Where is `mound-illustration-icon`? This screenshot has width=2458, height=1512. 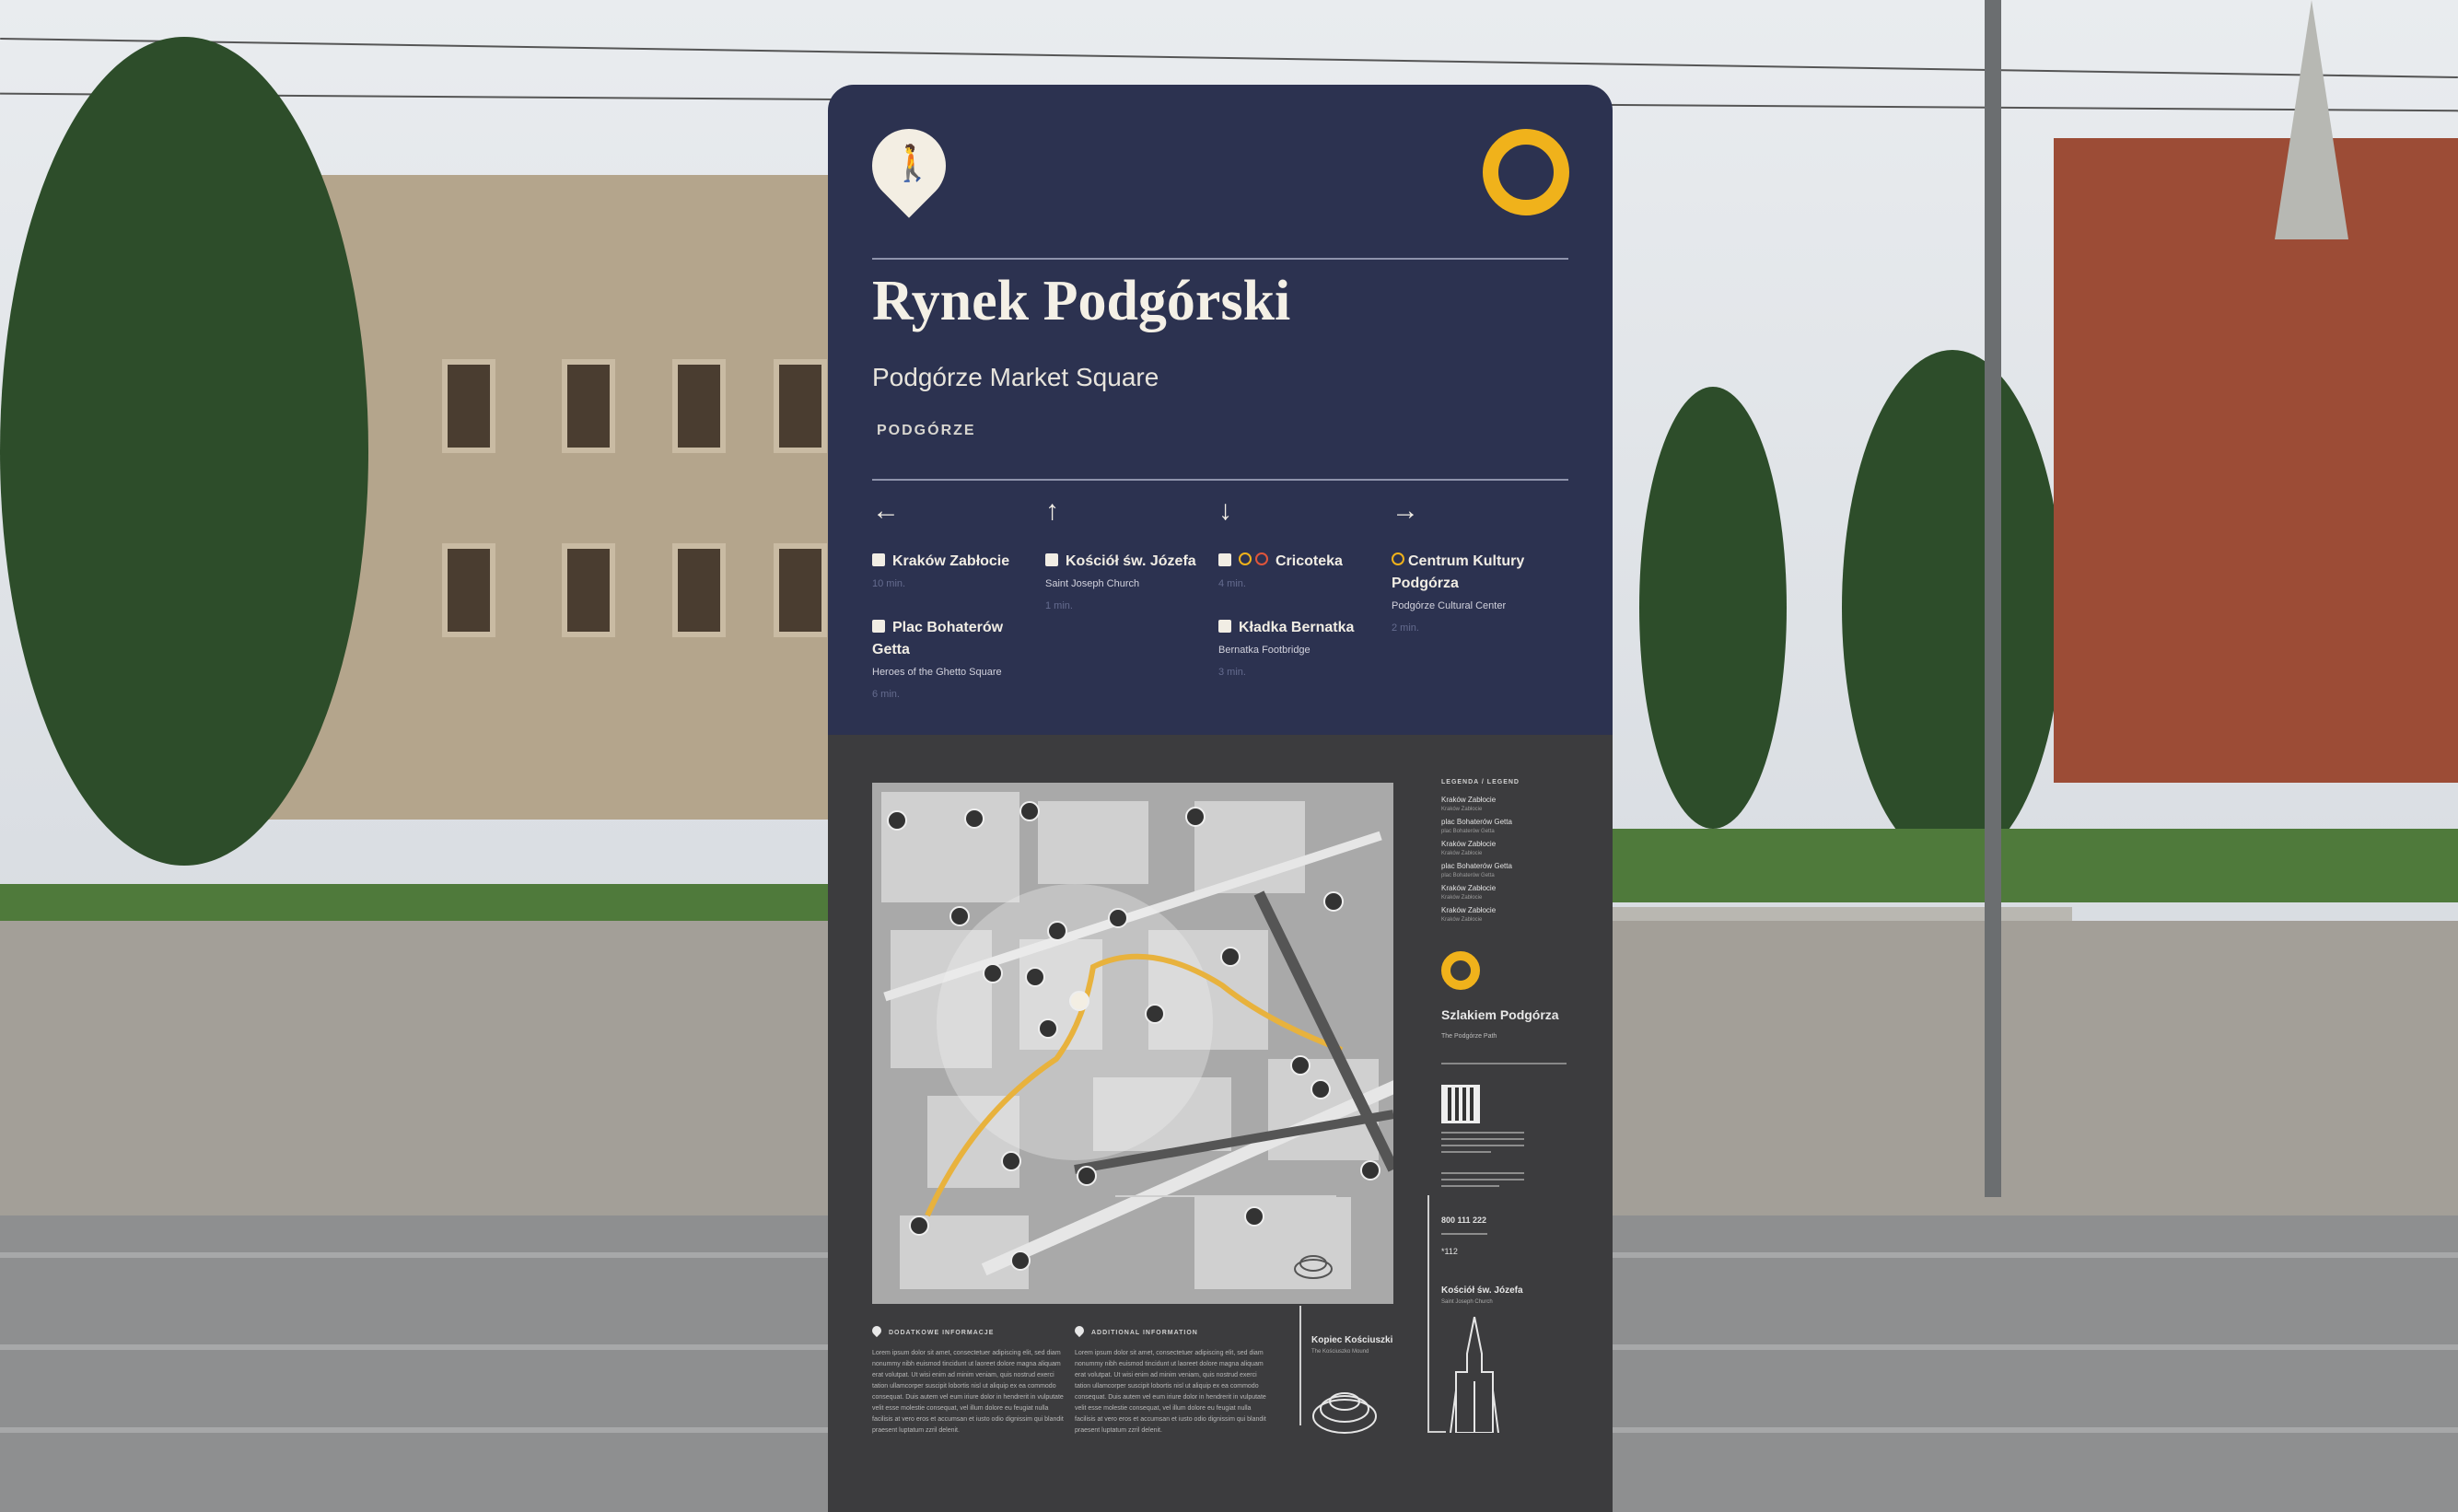
mound-illustration-icon is located at coordinates (1344, 1413).